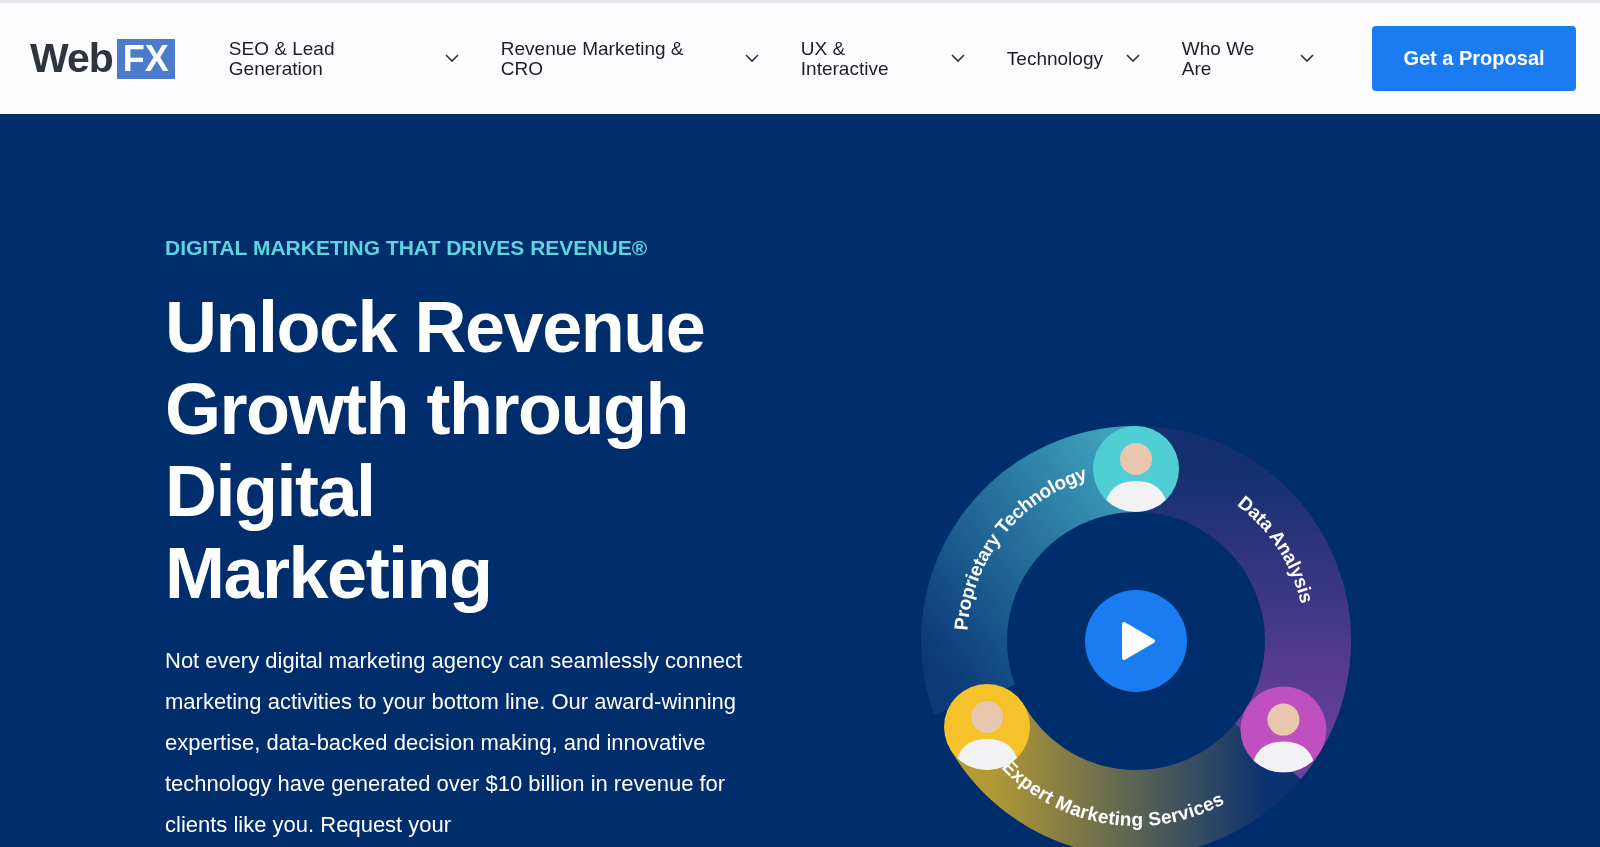 This screenshot has width=1600, height=847. What do you see at coordinates (407, 248) in the screenshot?
I see `hero-eyebrow: DIGITAL MARKETING THAT DRIVES REVENUE®` at bounding box center [407, 248].